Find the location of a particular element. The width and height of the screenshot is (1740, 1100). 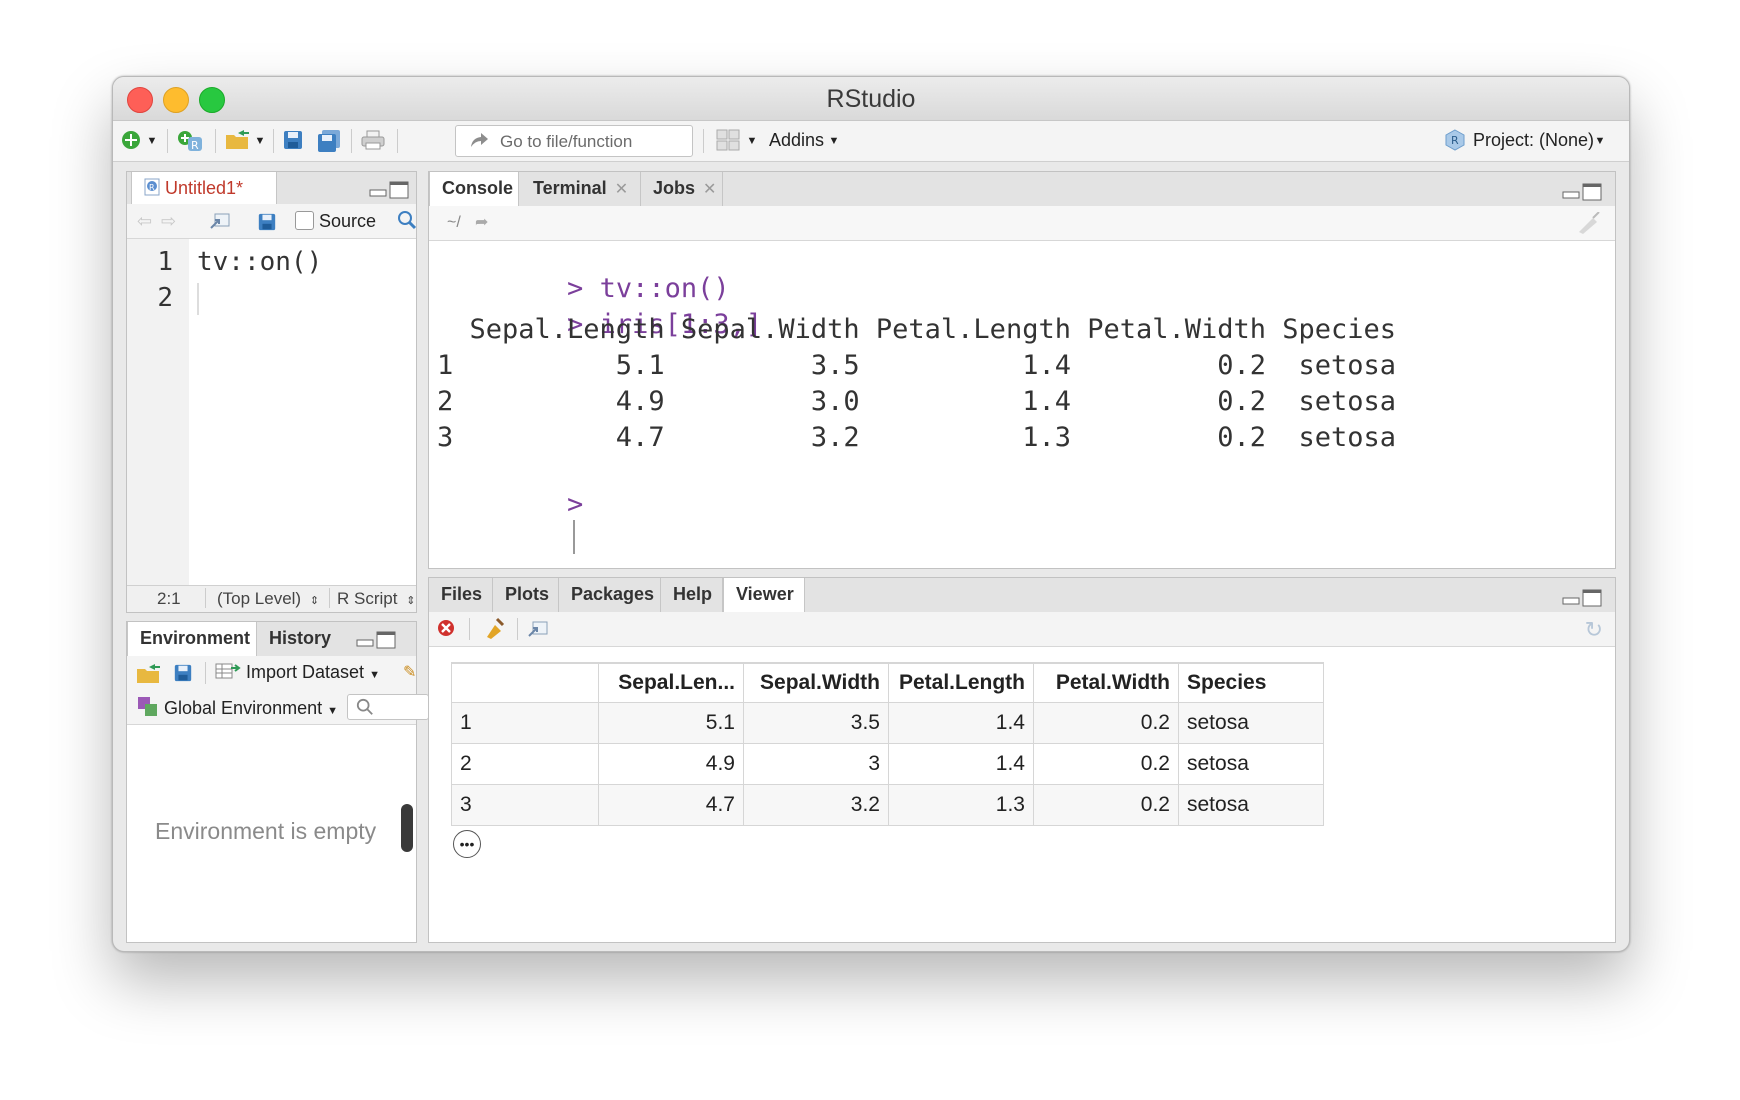

table-header-cell: Sepal.Width is located at coordinates (816, 682).